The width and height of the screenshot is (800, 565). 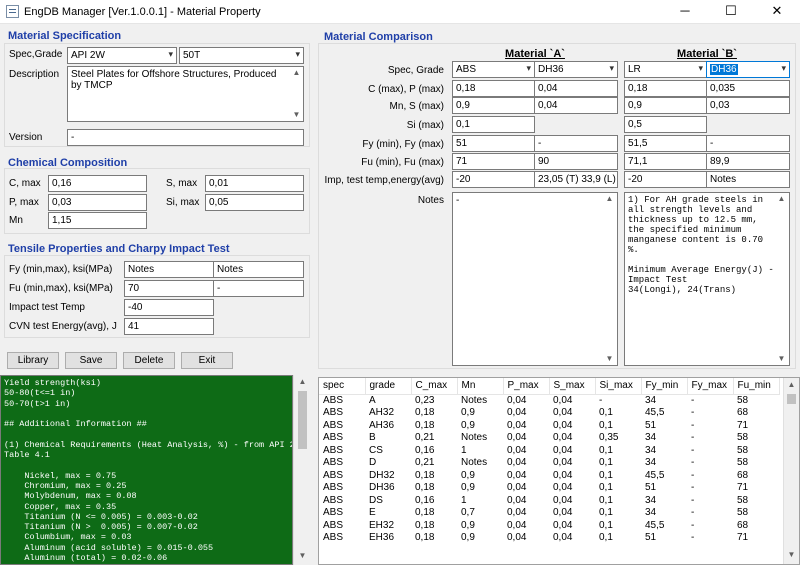 What do you see at coordinates (576, 143) in the screenshot?
I see `a-fy-max-field: -` at bounding box center [576, 143].